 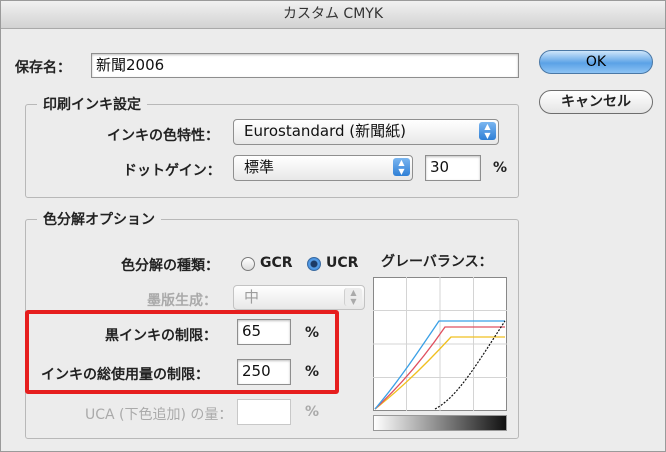 I want to click on uca-amount-unit: %, so click(x=312, y=412).